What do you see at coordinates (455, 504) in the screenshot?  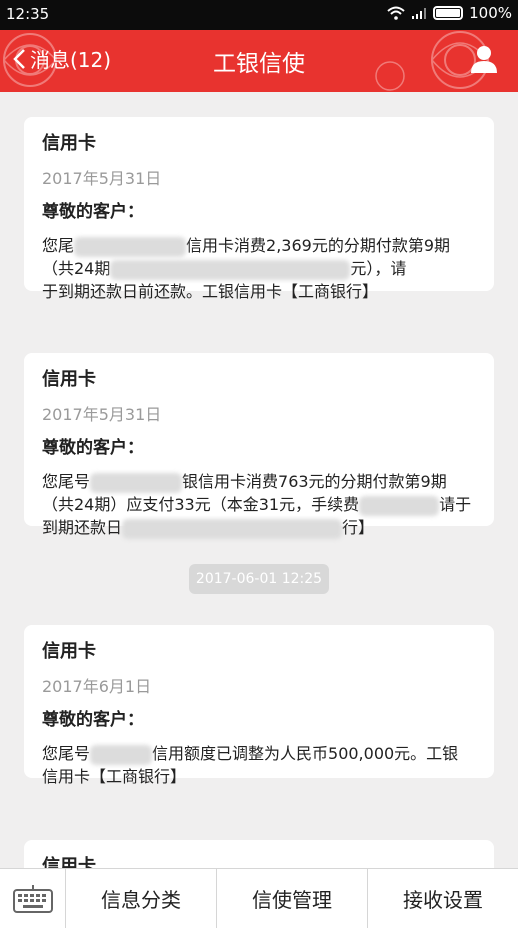 I see `message-text: 请于` at bounding box center [455, 504].